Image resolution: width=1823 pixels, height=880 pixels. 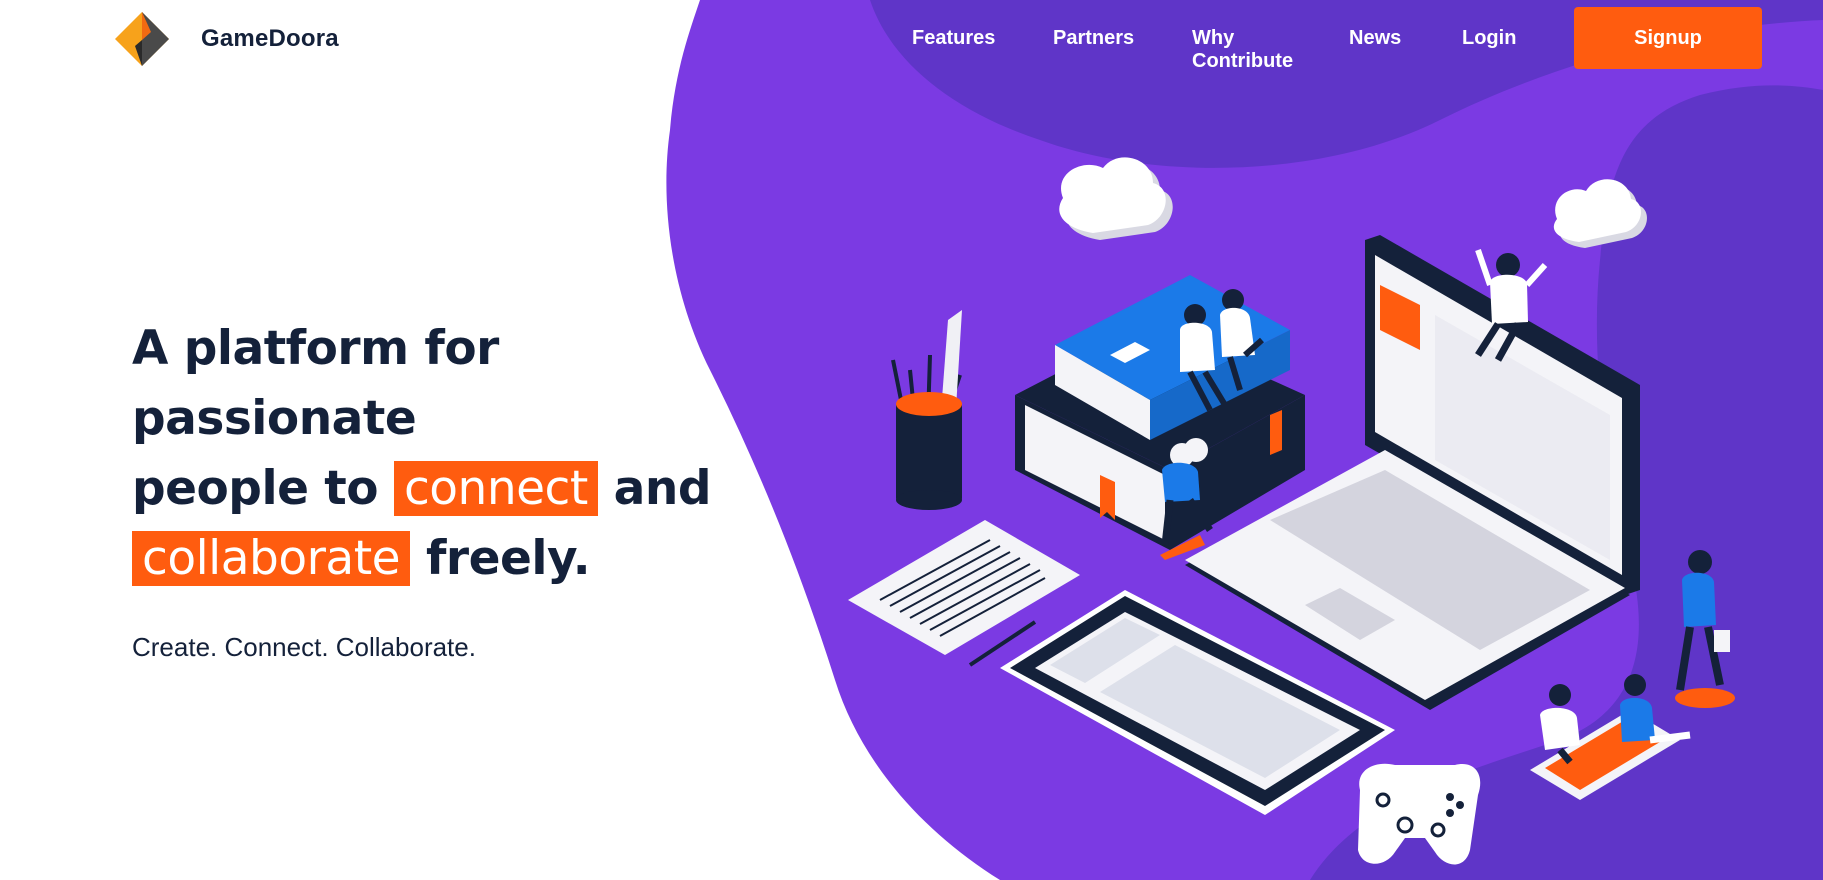 I want to click on pencil-cup, so click(x=926, y=410).